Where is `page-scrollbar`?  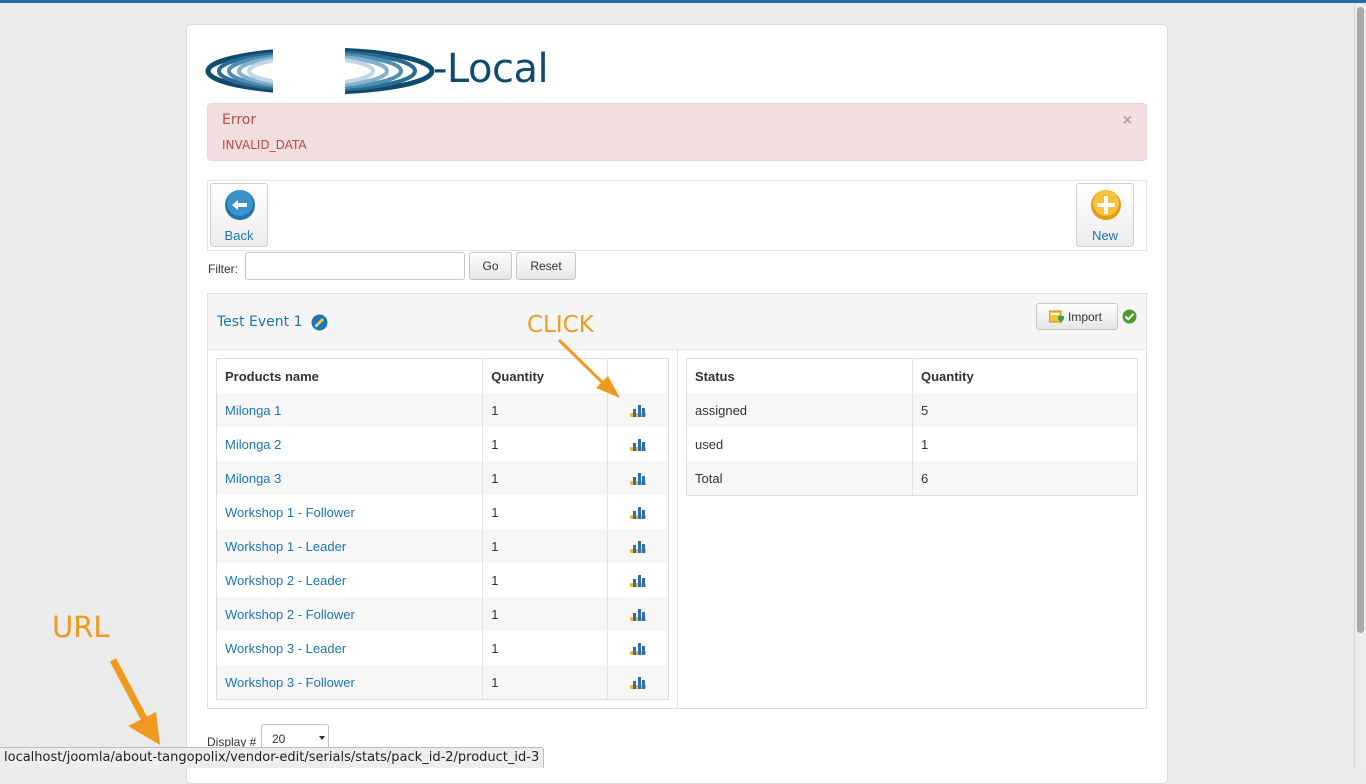 page-scrollbar is located at coordinates (1360, 385).